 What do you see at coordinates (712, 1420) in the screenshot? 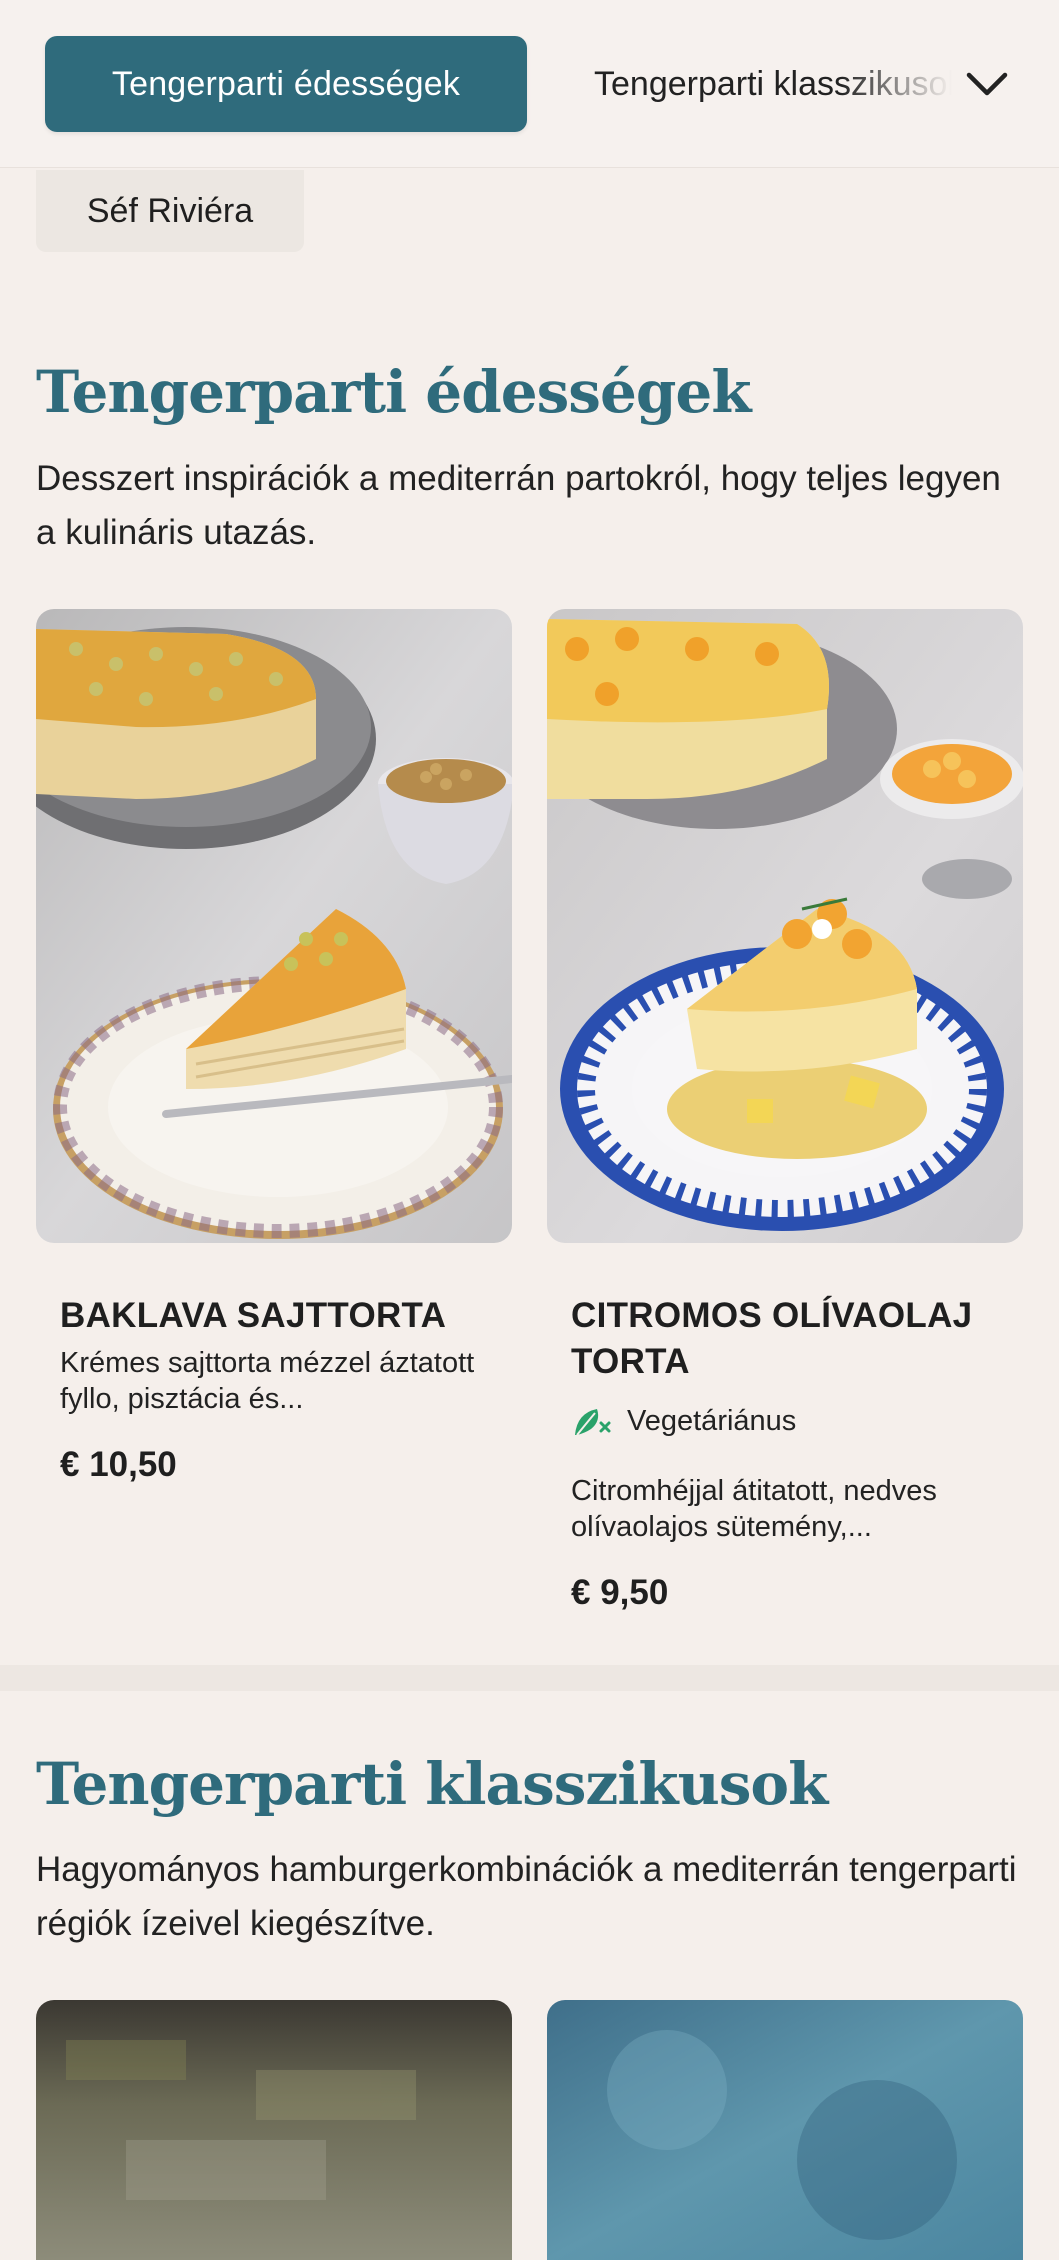
I see `vegetarian-badge-label: Vegetáriánus` at bounding box center [712, 1420].